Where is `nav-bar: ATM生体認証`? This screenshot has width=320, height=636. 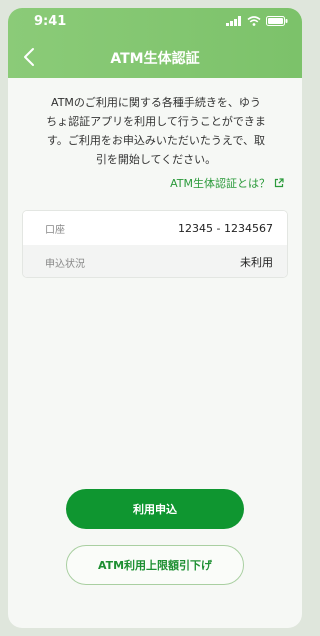 nav-bar: ATM生体認証 is located at coordinates (155, 57).